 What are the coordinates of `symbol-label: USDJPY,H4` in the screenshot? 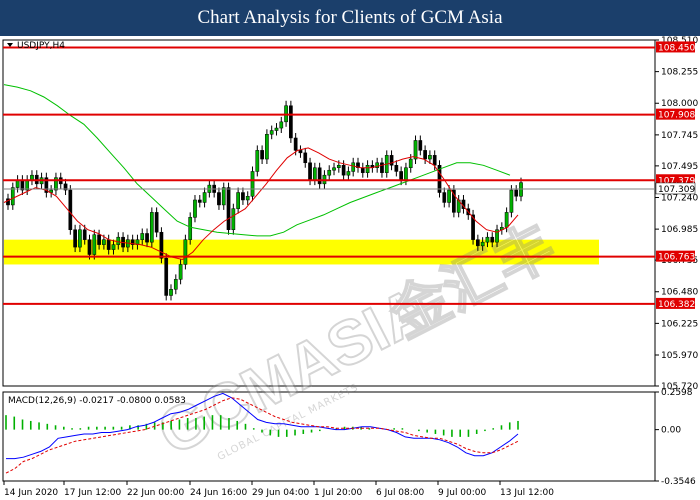 It's located at (41, 46).